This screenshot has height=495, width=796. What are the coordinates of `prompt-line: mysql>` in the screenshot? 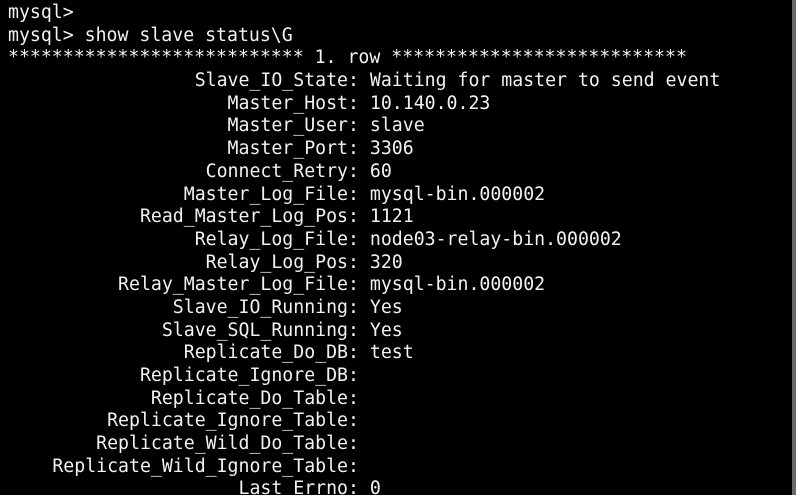 It's located at (41, 12).